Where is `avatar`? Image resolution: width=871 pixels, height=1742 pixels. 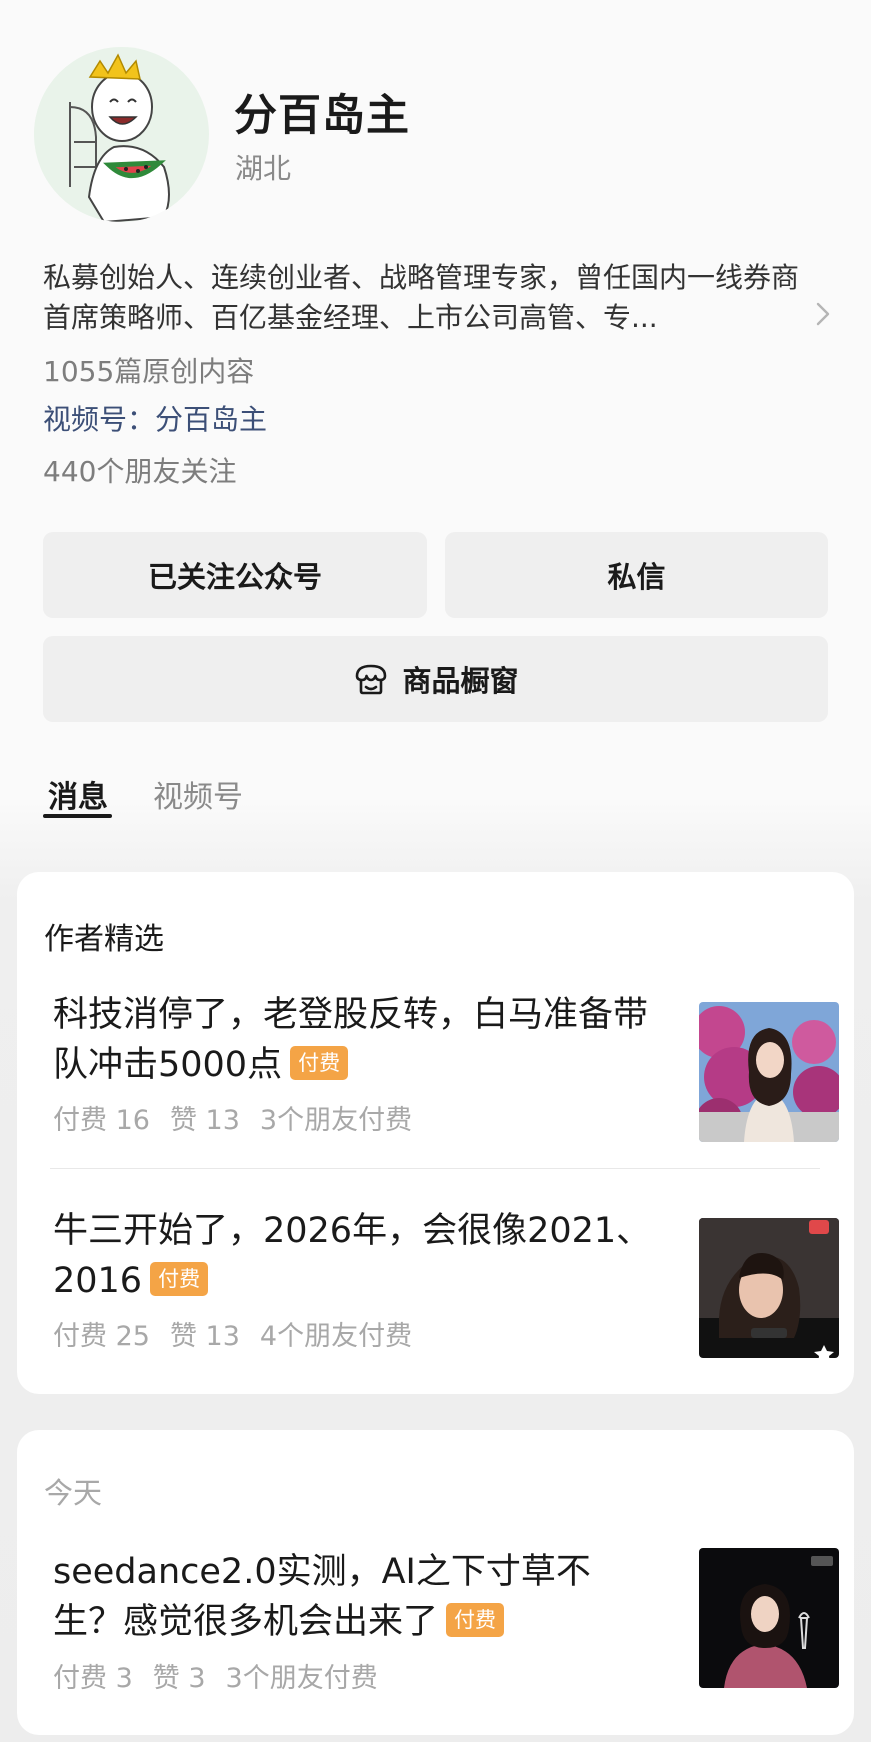 avatar is located at coordinates (121, 134).